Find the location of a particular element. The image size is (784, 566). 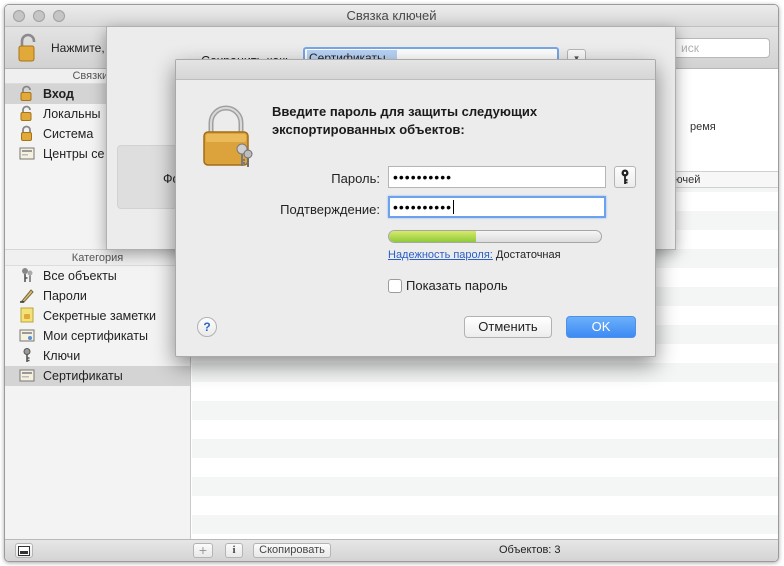

category-item-label: Сертификаты is located at coordinates (83, 376).